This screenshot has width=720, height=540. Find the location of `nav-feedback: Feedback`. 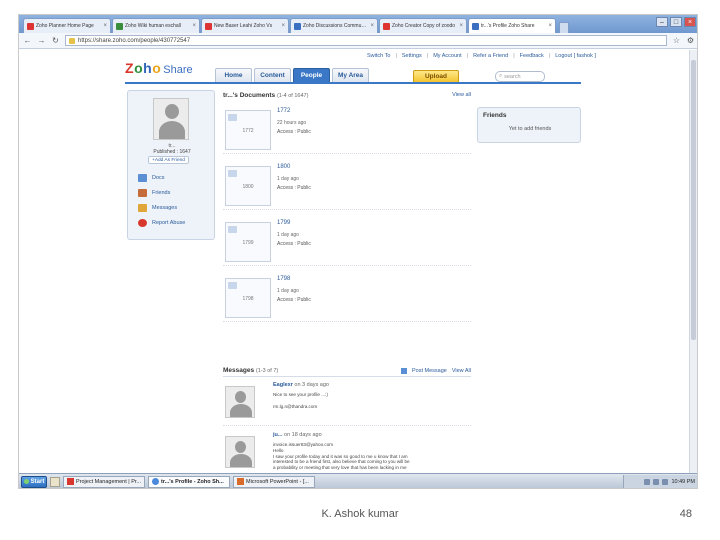

nav-feedback: Feedback is located at coordinates (532, 56).